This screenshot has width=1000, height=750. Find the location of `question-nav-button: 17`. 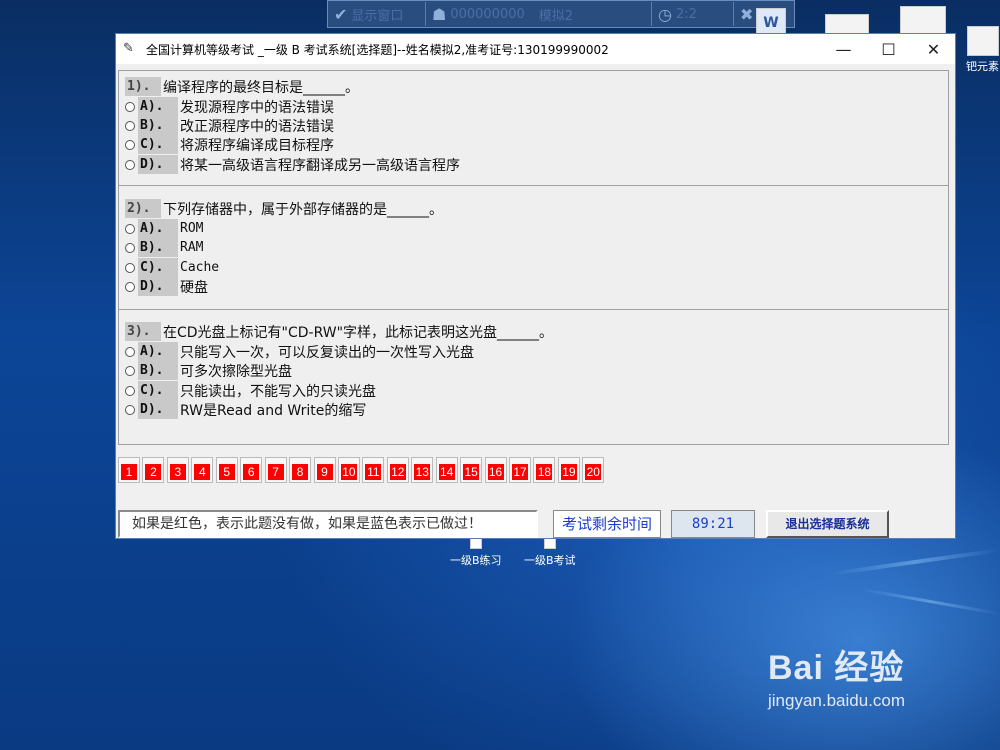

question-nav-button: 17 is located at coordinates (520, 470).